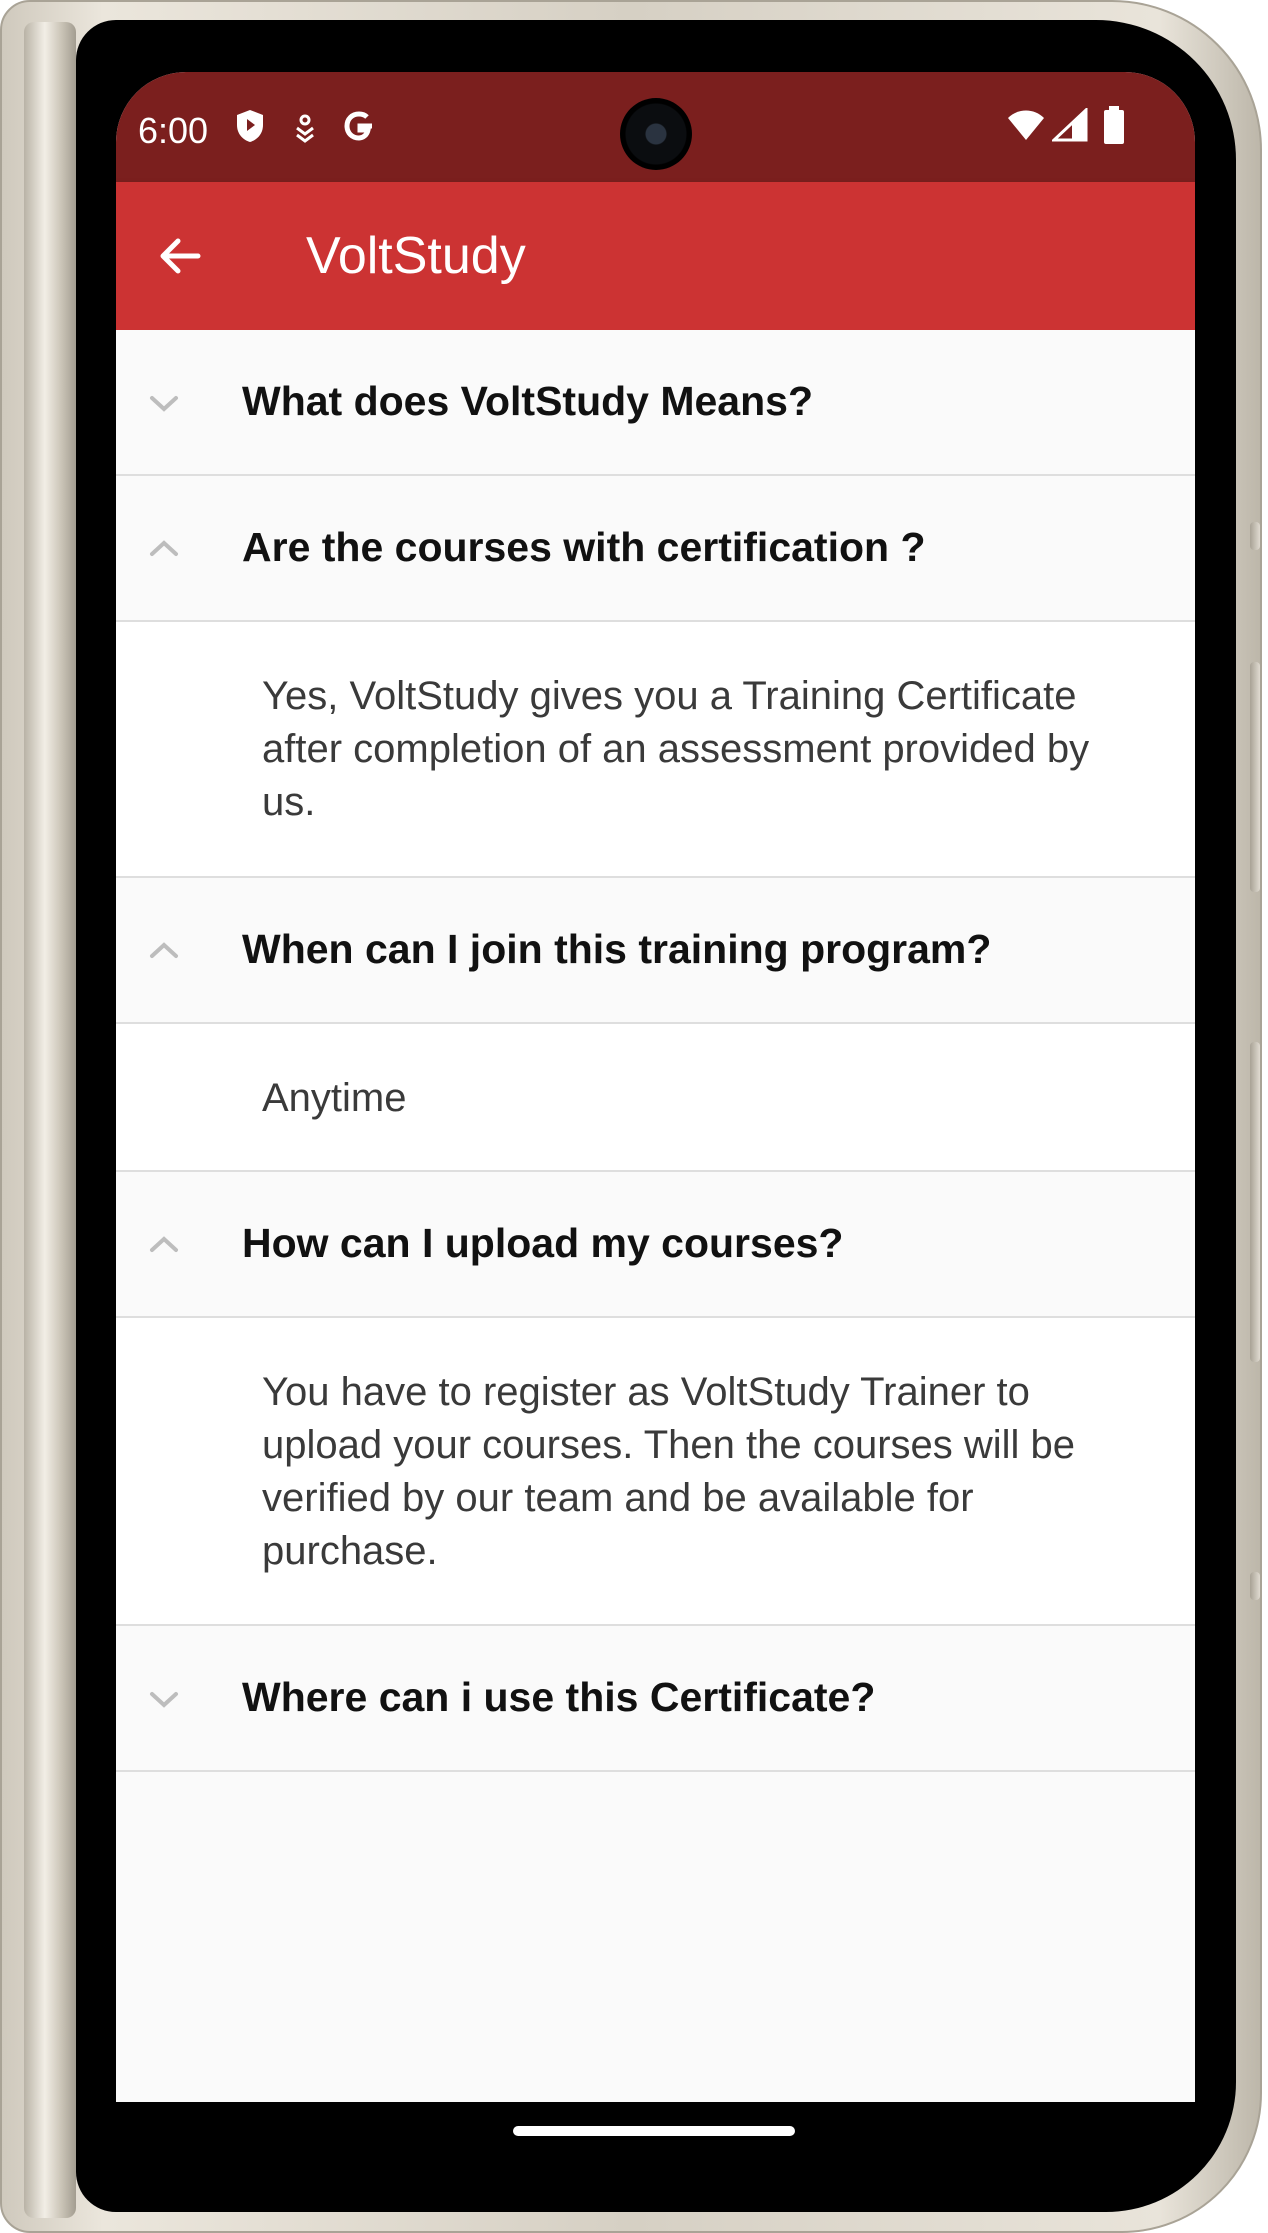 The width and height of the screenshot is (1268, 2233). What do you see at coordinates (559, 1697) in the screenshot?
I see `faq-question-text: Where can i use this Certificate?` at bounding box center [559, 1697].